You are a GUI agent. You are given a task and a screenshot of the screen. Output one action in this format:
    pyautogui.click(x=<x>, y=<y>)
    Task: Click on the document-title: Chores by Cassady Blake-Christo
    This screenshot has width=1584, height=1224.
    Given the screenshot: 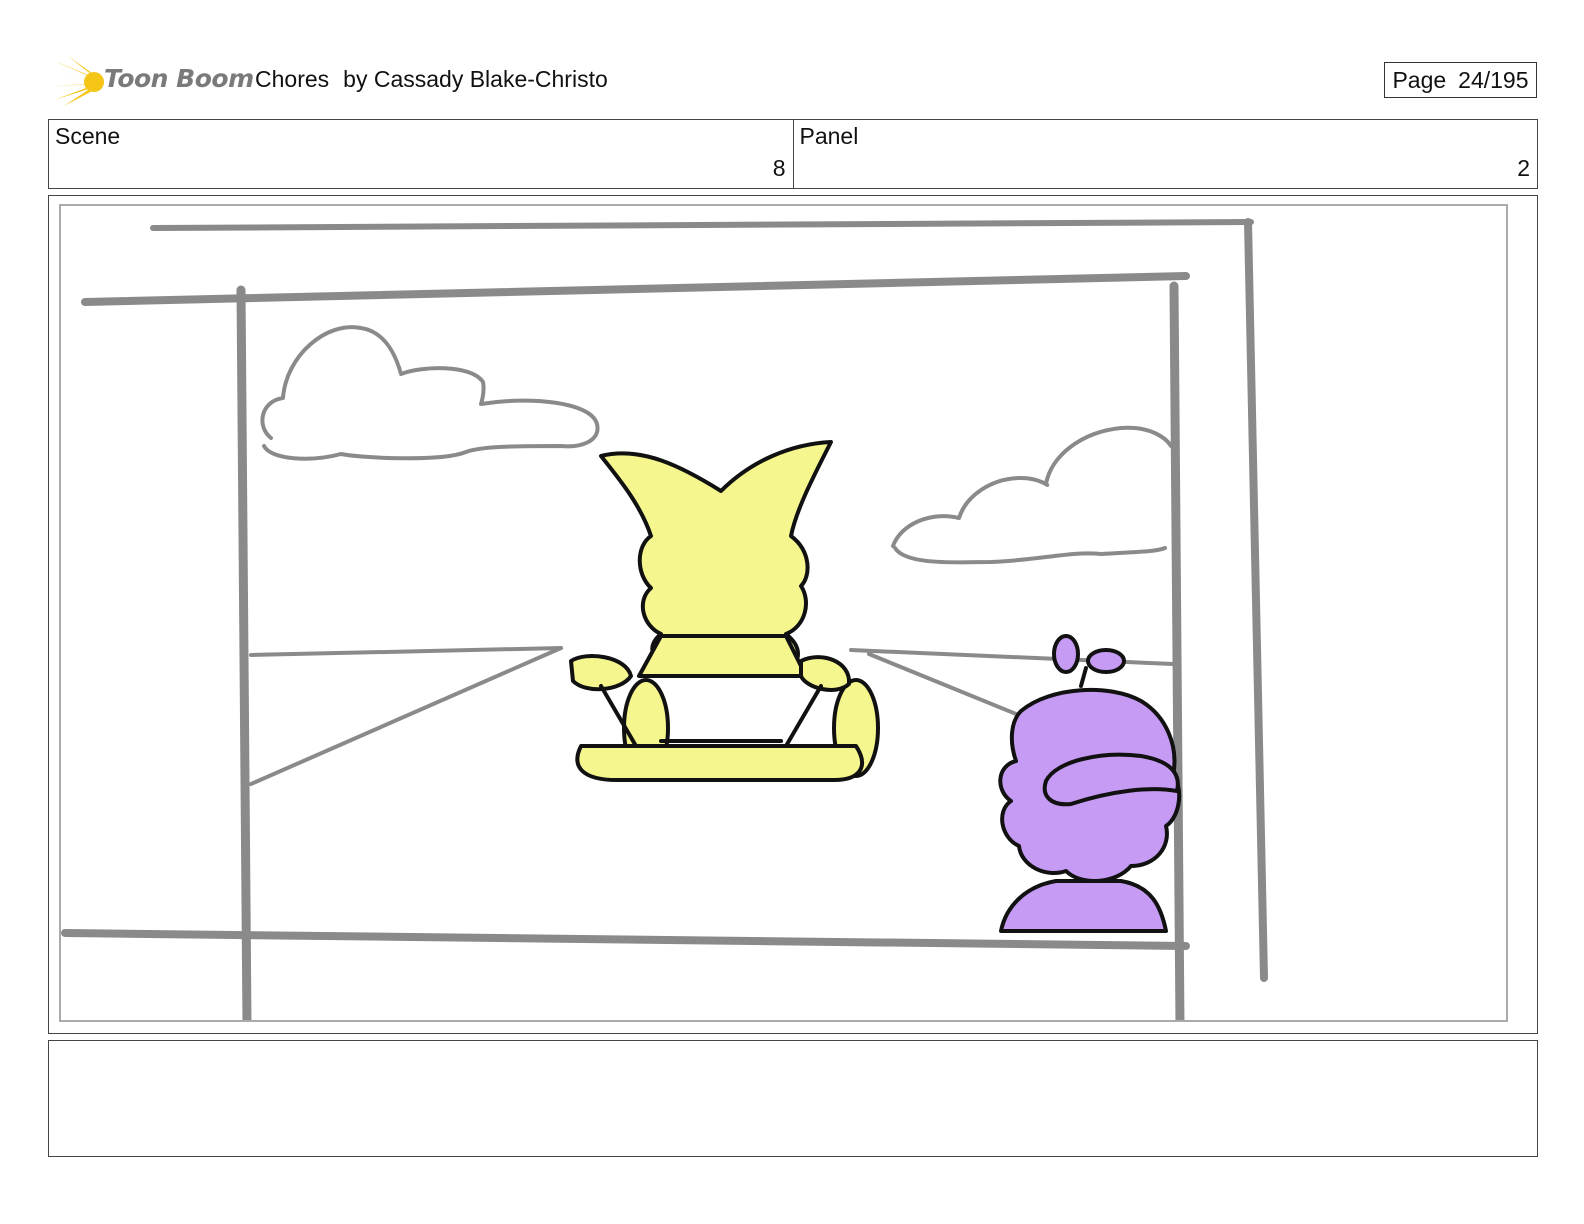 What is the action you would take?
    pyautogui.click(x=431, y=79)
    